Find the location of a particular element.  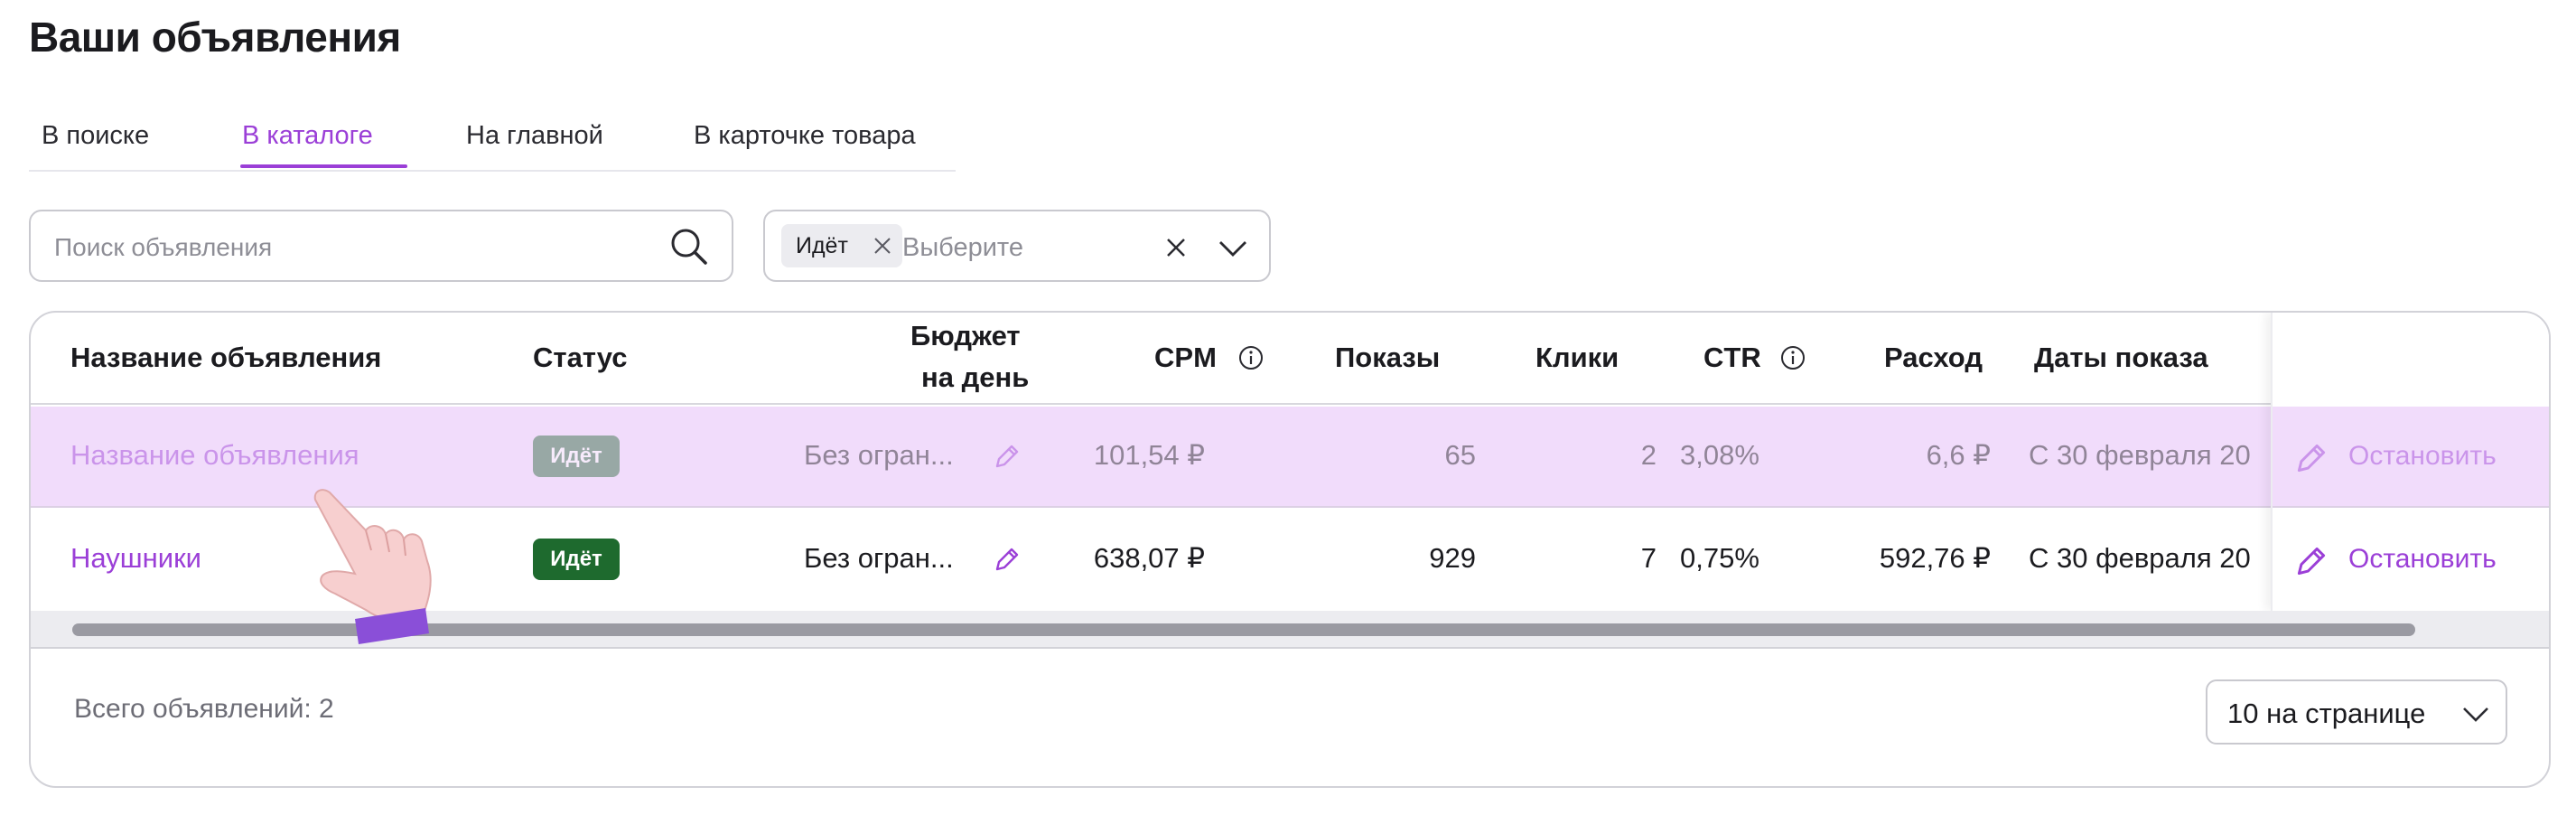

total-count: Всего объявлений: 2 is located at coordinates (204, 709).